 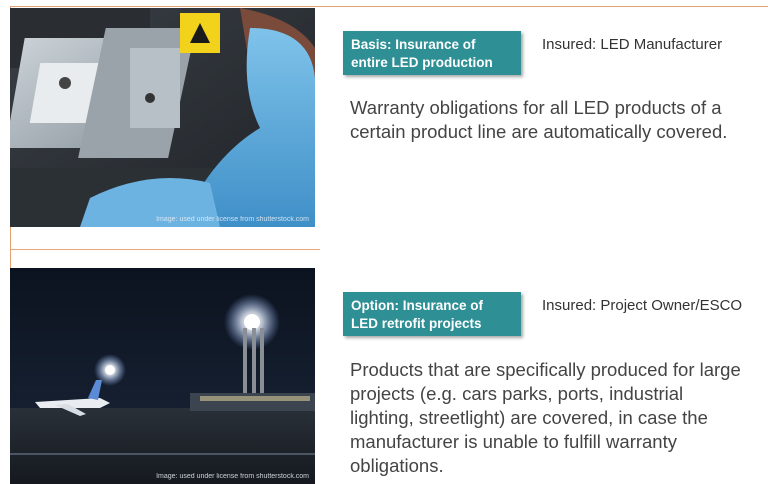 I want to click on frame-top-line, so click(x=389, y=6).